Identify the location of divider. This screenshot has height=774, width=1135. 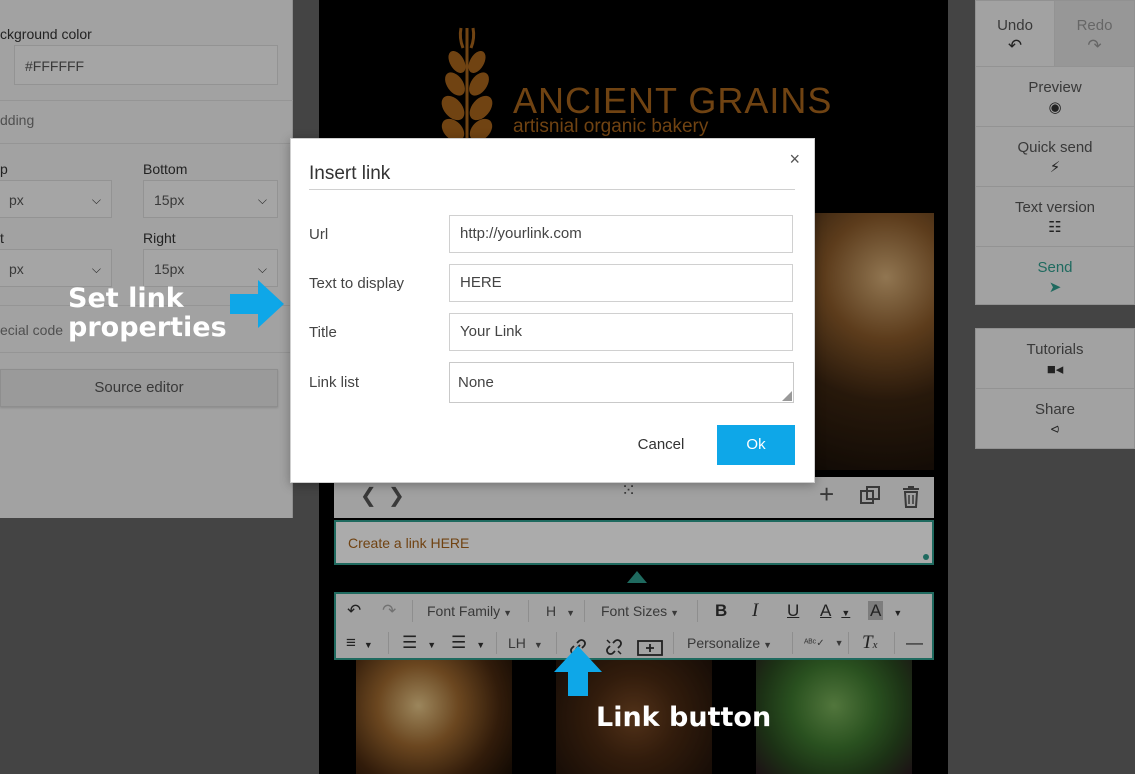
(552, 189).